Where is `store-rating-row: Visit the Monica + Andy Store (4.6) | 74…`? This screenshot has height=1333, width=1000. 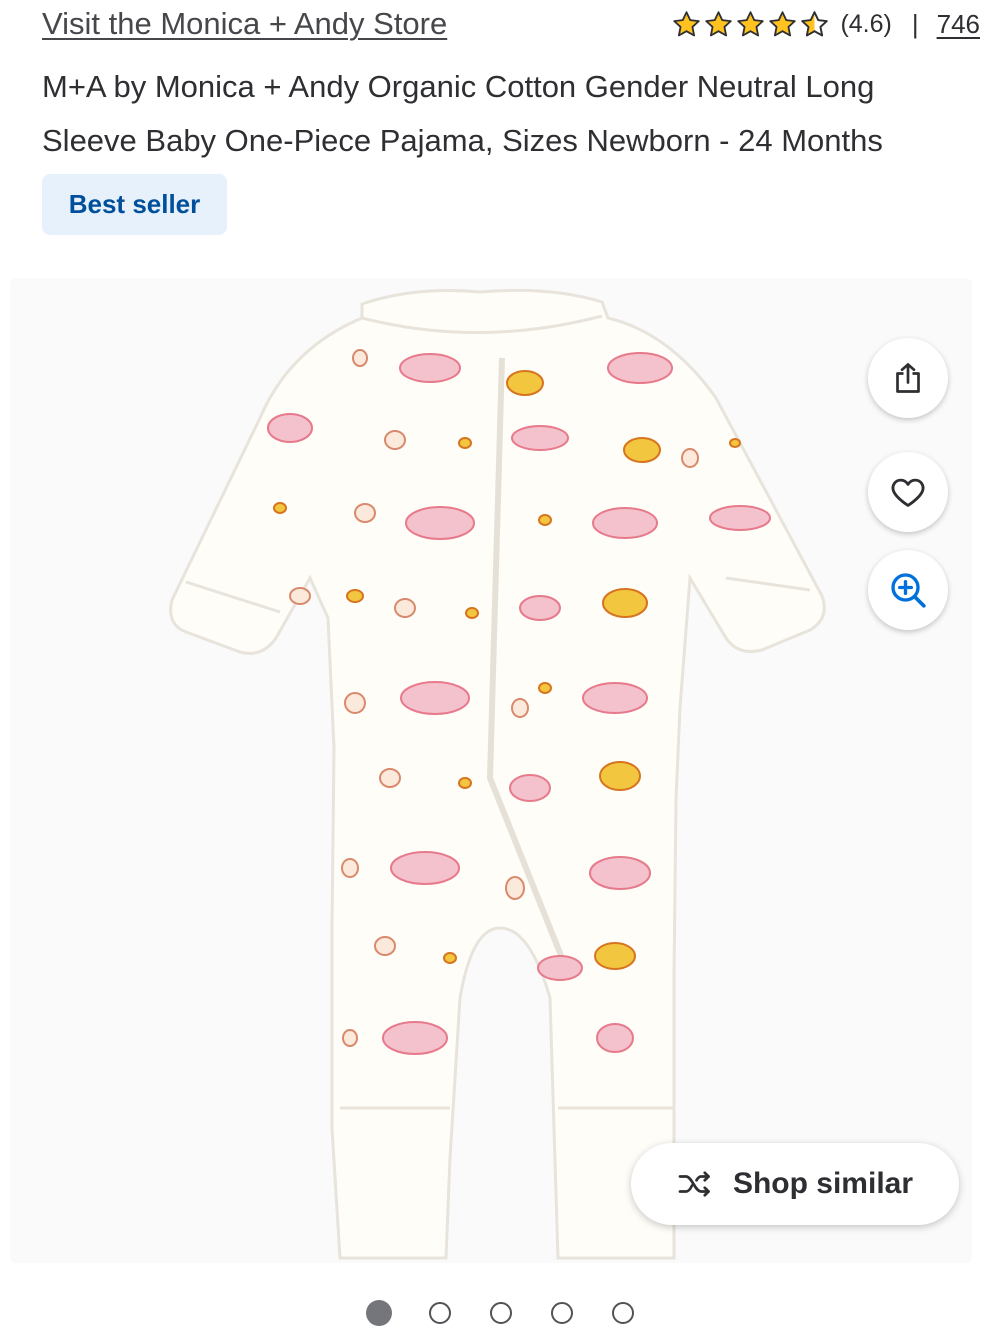 store-rating-row: Visit the Monica + Andy Store (4.6) | 74… is located at coordinates (512, 26).